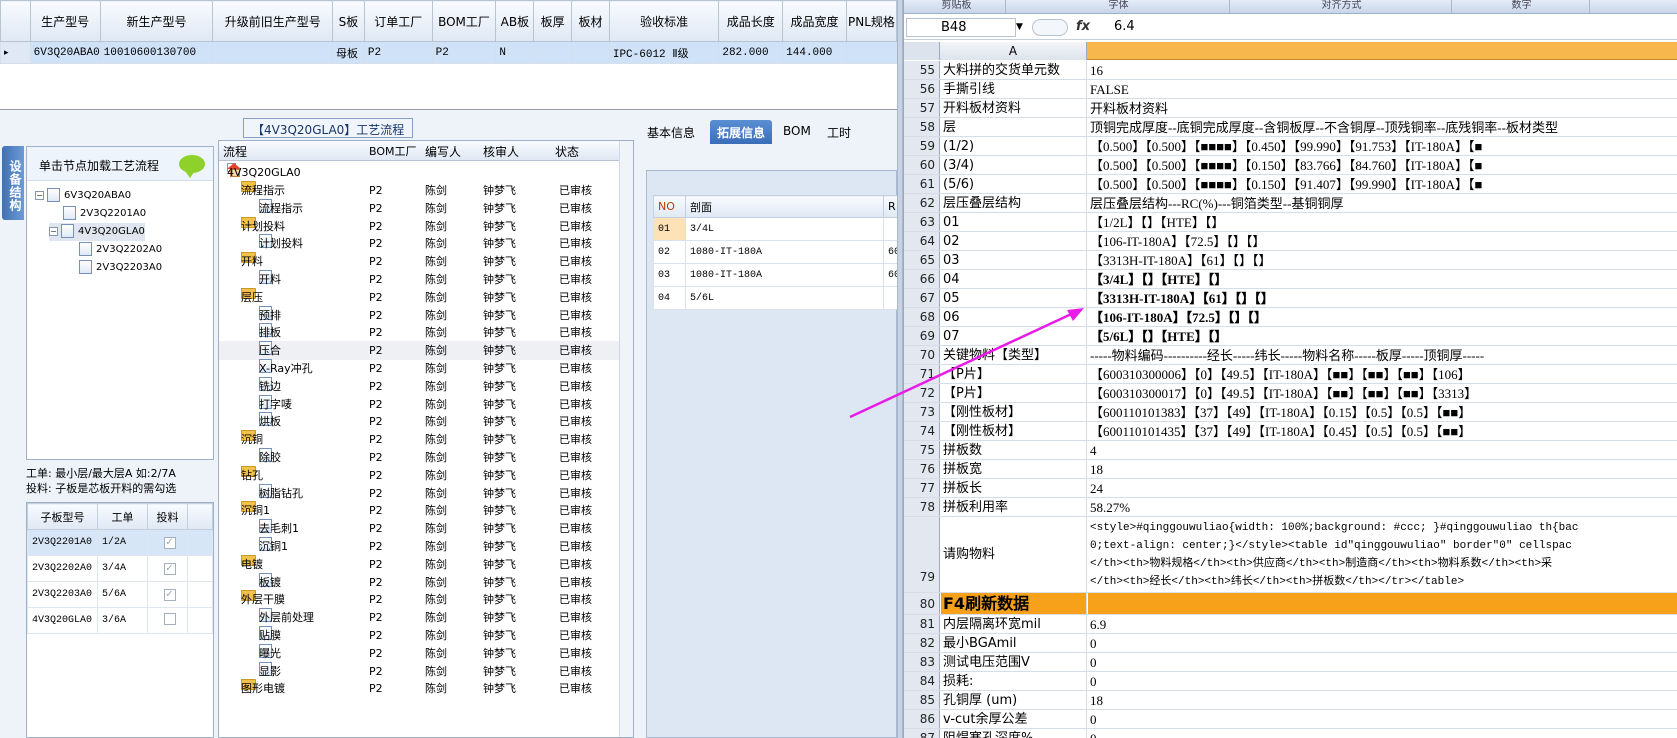  Describe the element at coordinates (419, 688) in the screenshot. I see `flow-step-row: −图形电镀P2陈剑钟梦飞已审核` at that location.